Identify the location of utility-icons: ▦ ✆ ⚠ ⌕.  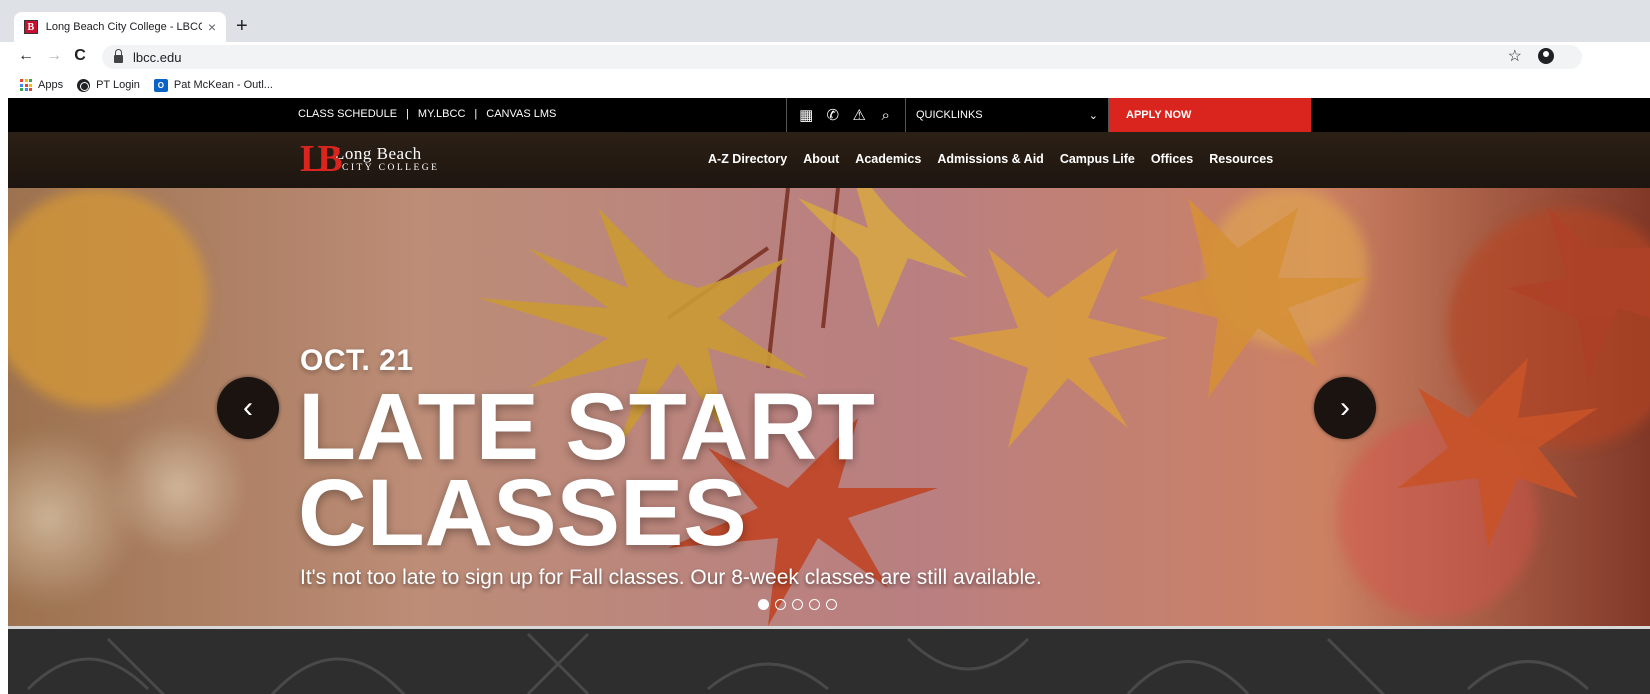
(846, 115).